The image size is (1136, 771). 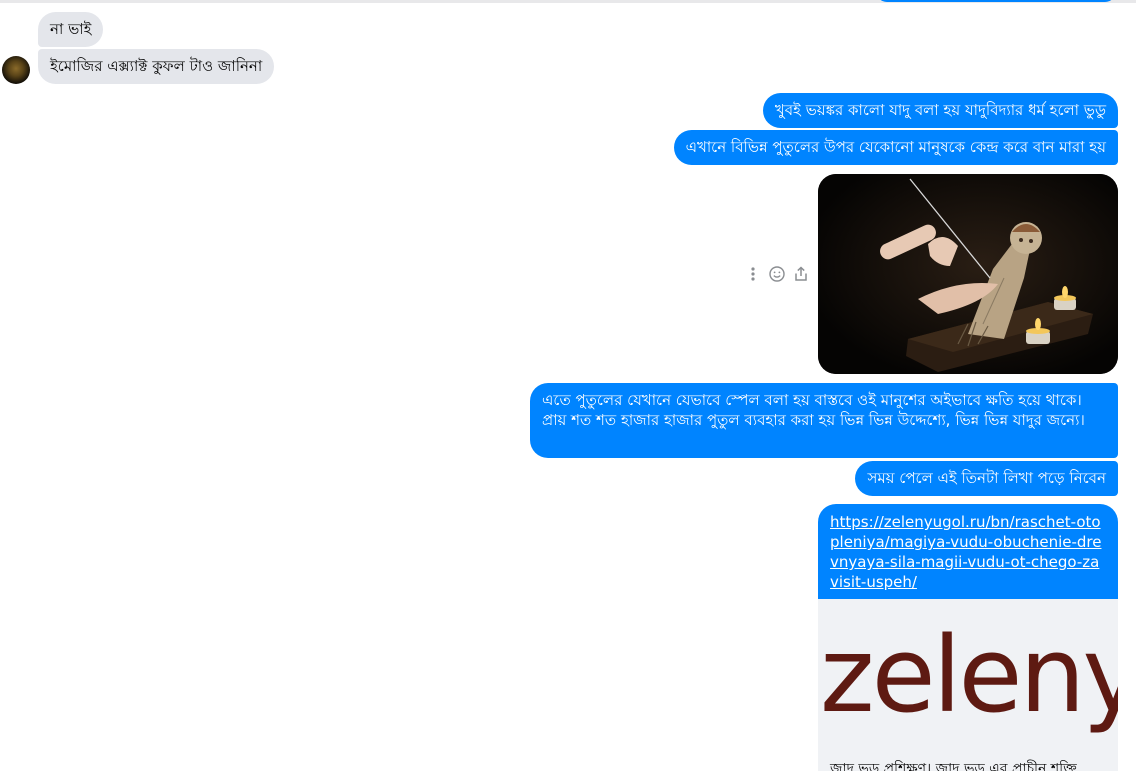 What do you see at coordinates (156, 66) in the screenshot?
I see `incoming-message: ইমোজির এক্স্যাক্ট কুফল টাও জানিনা` at bounding box center [156, 66].